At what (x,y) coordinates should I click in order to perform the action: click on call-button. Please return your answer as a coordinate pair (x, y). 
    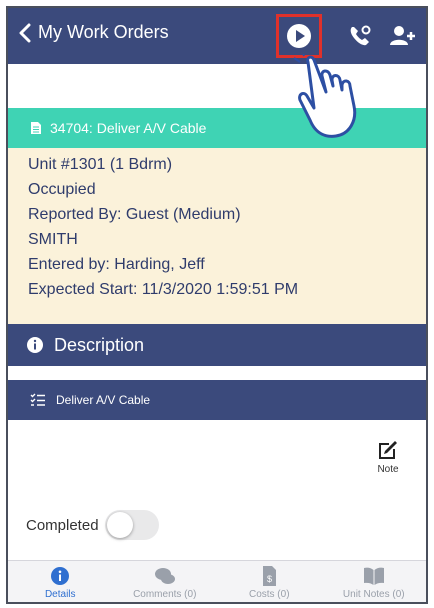
    Looking at the image, I should click on (360, 36).